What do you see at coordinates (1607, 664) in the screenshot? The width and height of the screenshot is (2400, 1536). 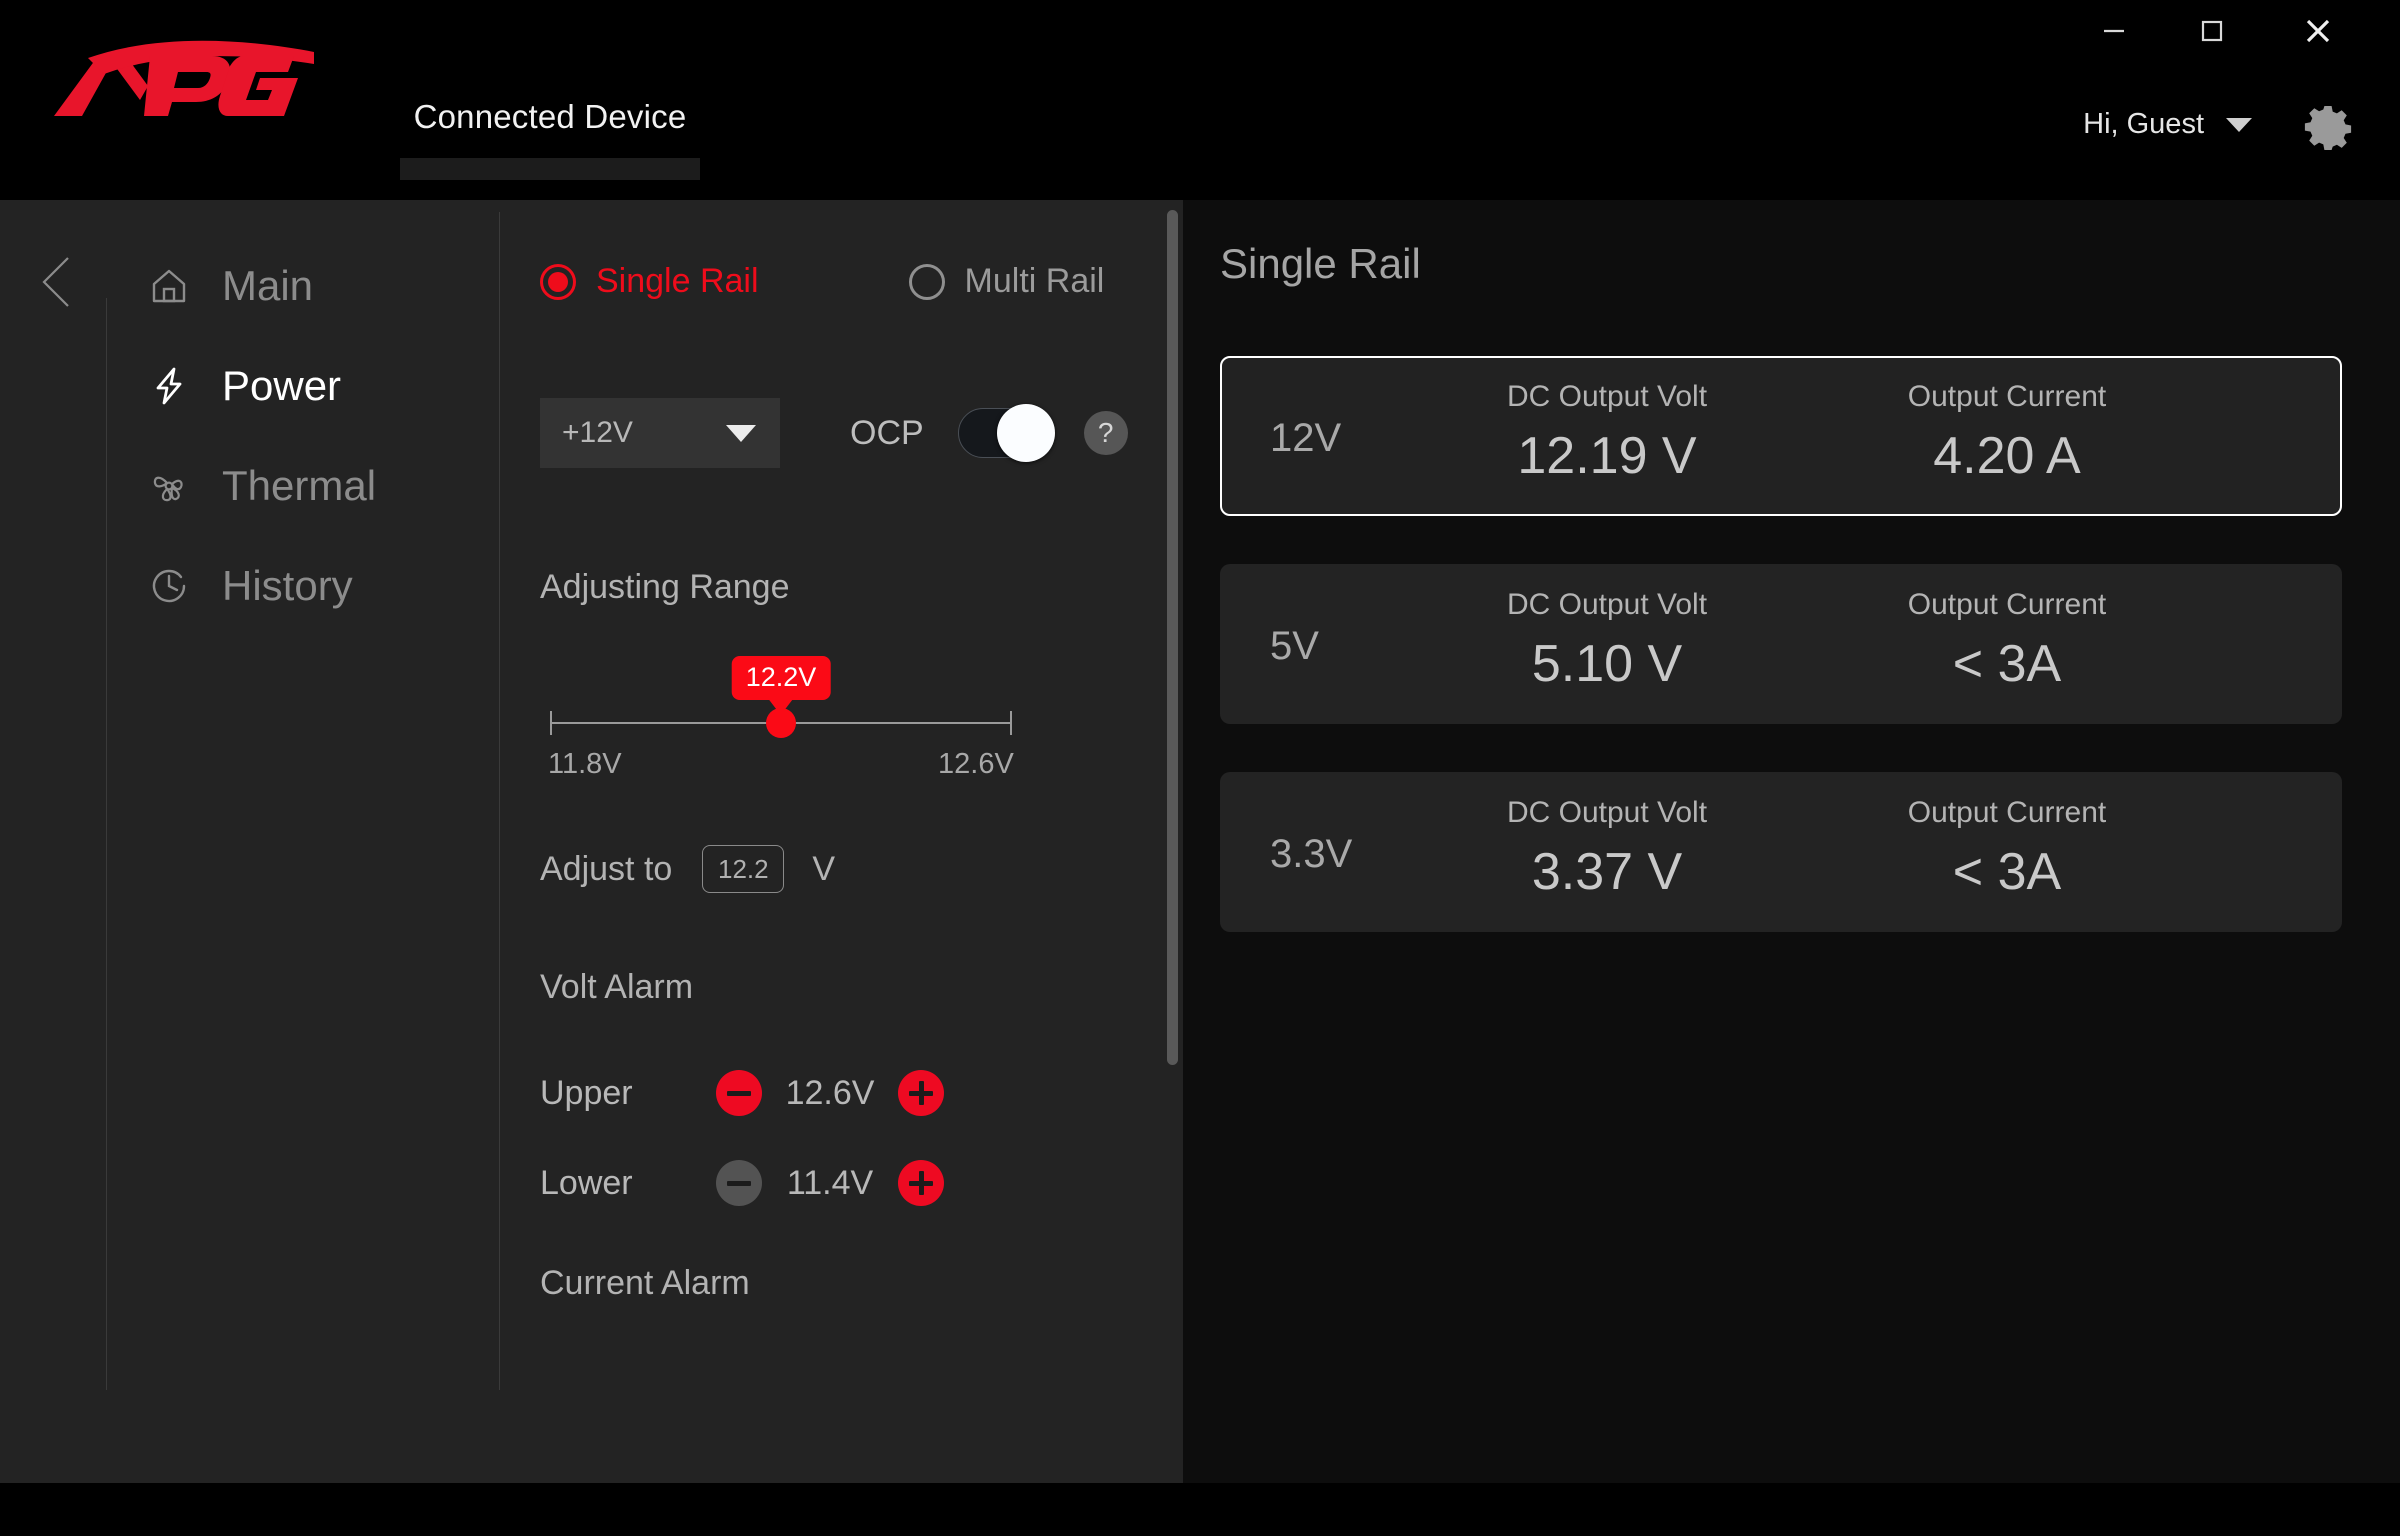 I see `dc-output-volt-value: 5.10 V` at bounding box center [1607, 664].